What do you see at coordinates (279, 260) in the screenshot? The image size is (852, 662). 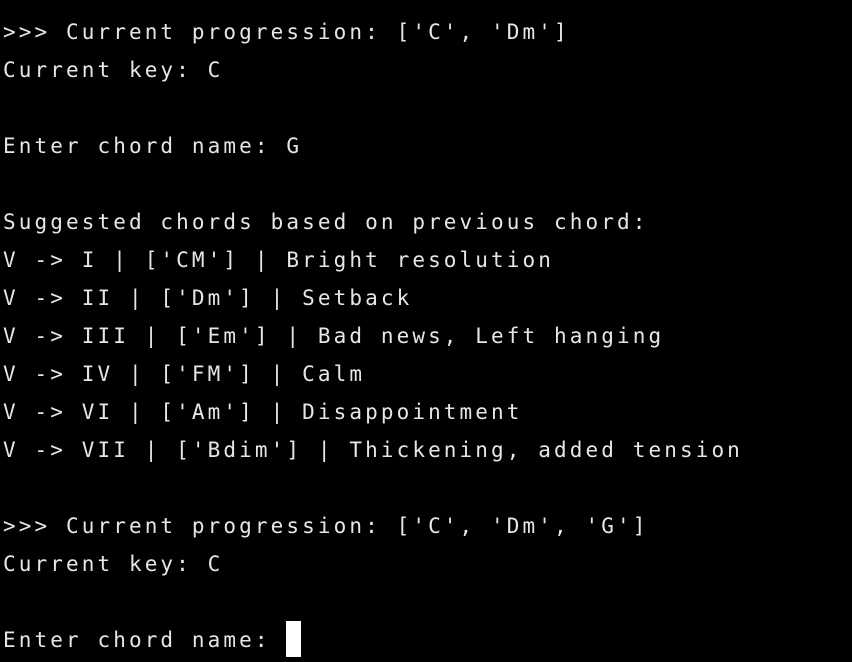 I see `suggestion-line: V -> I | ['CM'] | Bright resolution` at bounding box center [279, 260].